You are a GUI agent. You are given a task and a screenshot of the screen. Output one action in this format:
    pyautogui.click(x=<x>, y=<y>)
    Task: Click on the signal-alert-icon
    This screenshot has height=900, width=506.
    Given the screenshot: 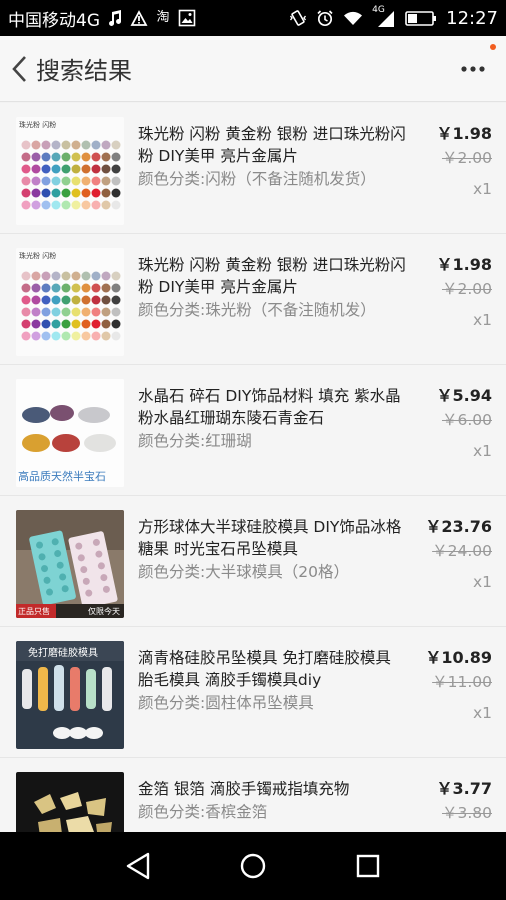 What is the action you would take?
    pyautogui.click(x=139, y=18)
    